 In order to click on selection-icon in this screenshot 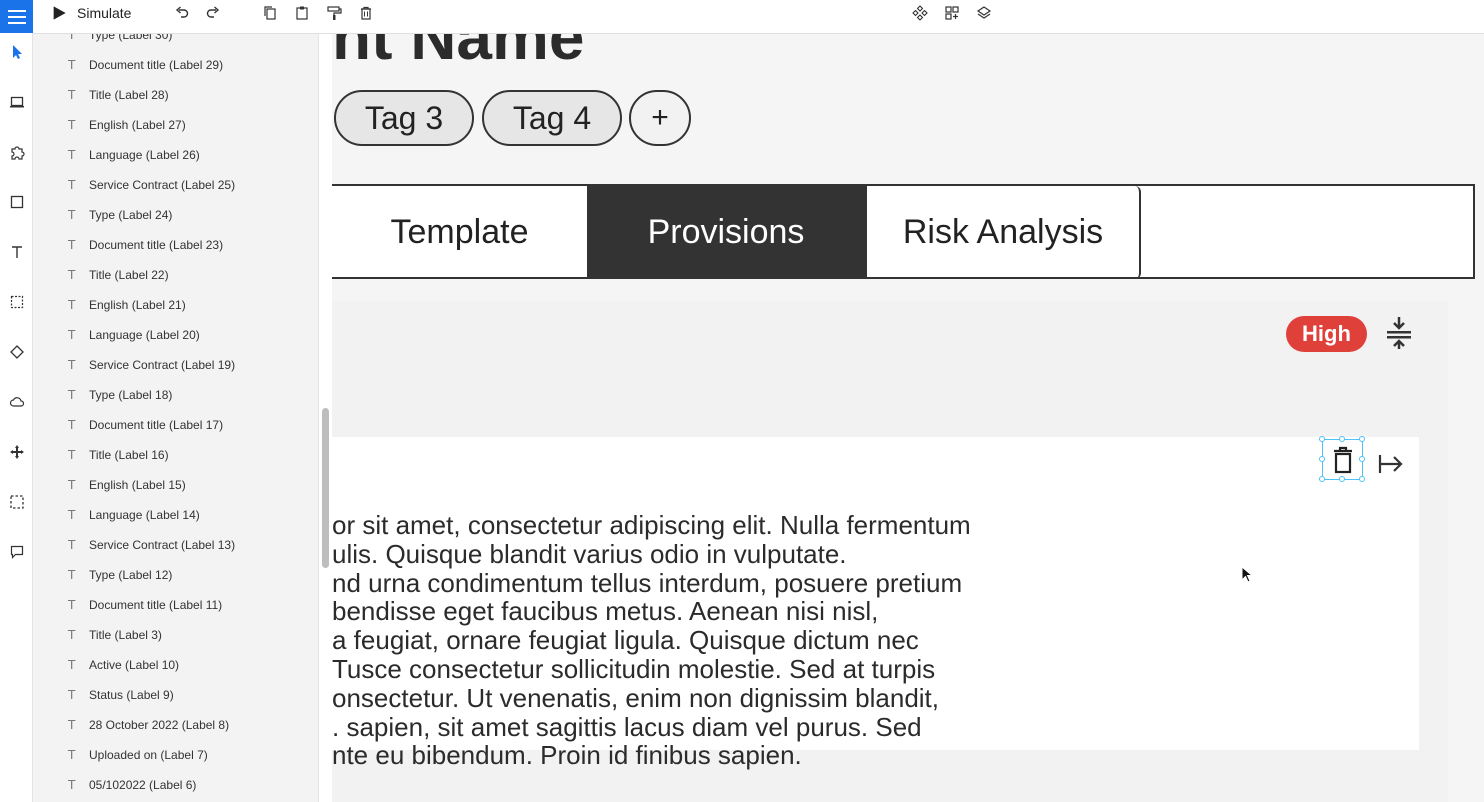, I will do `click(16, 501)`.